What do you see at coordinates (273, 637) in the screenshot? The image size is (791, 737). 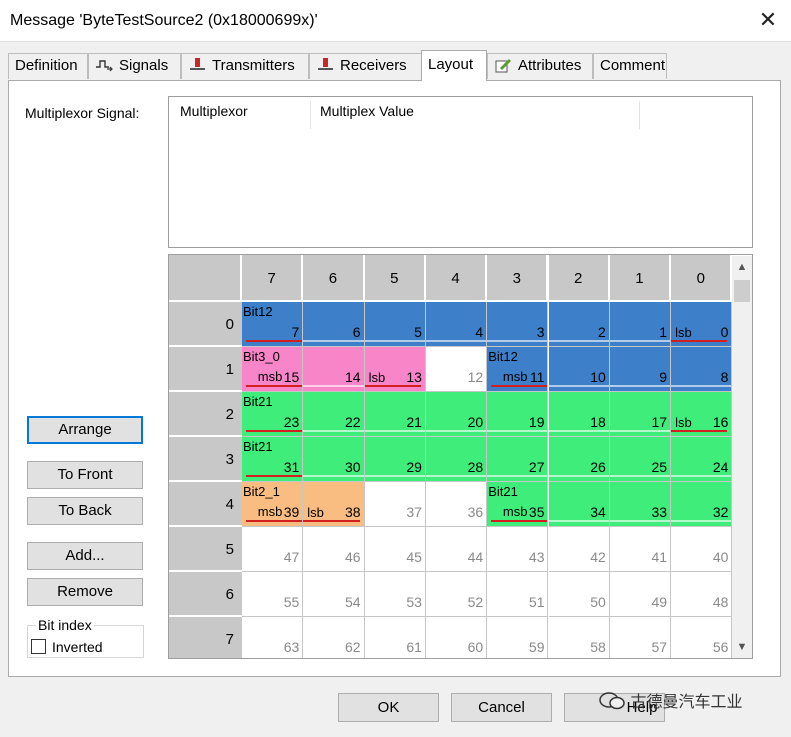 I see `bit-cell: 63` at bounding box center [273, 637].